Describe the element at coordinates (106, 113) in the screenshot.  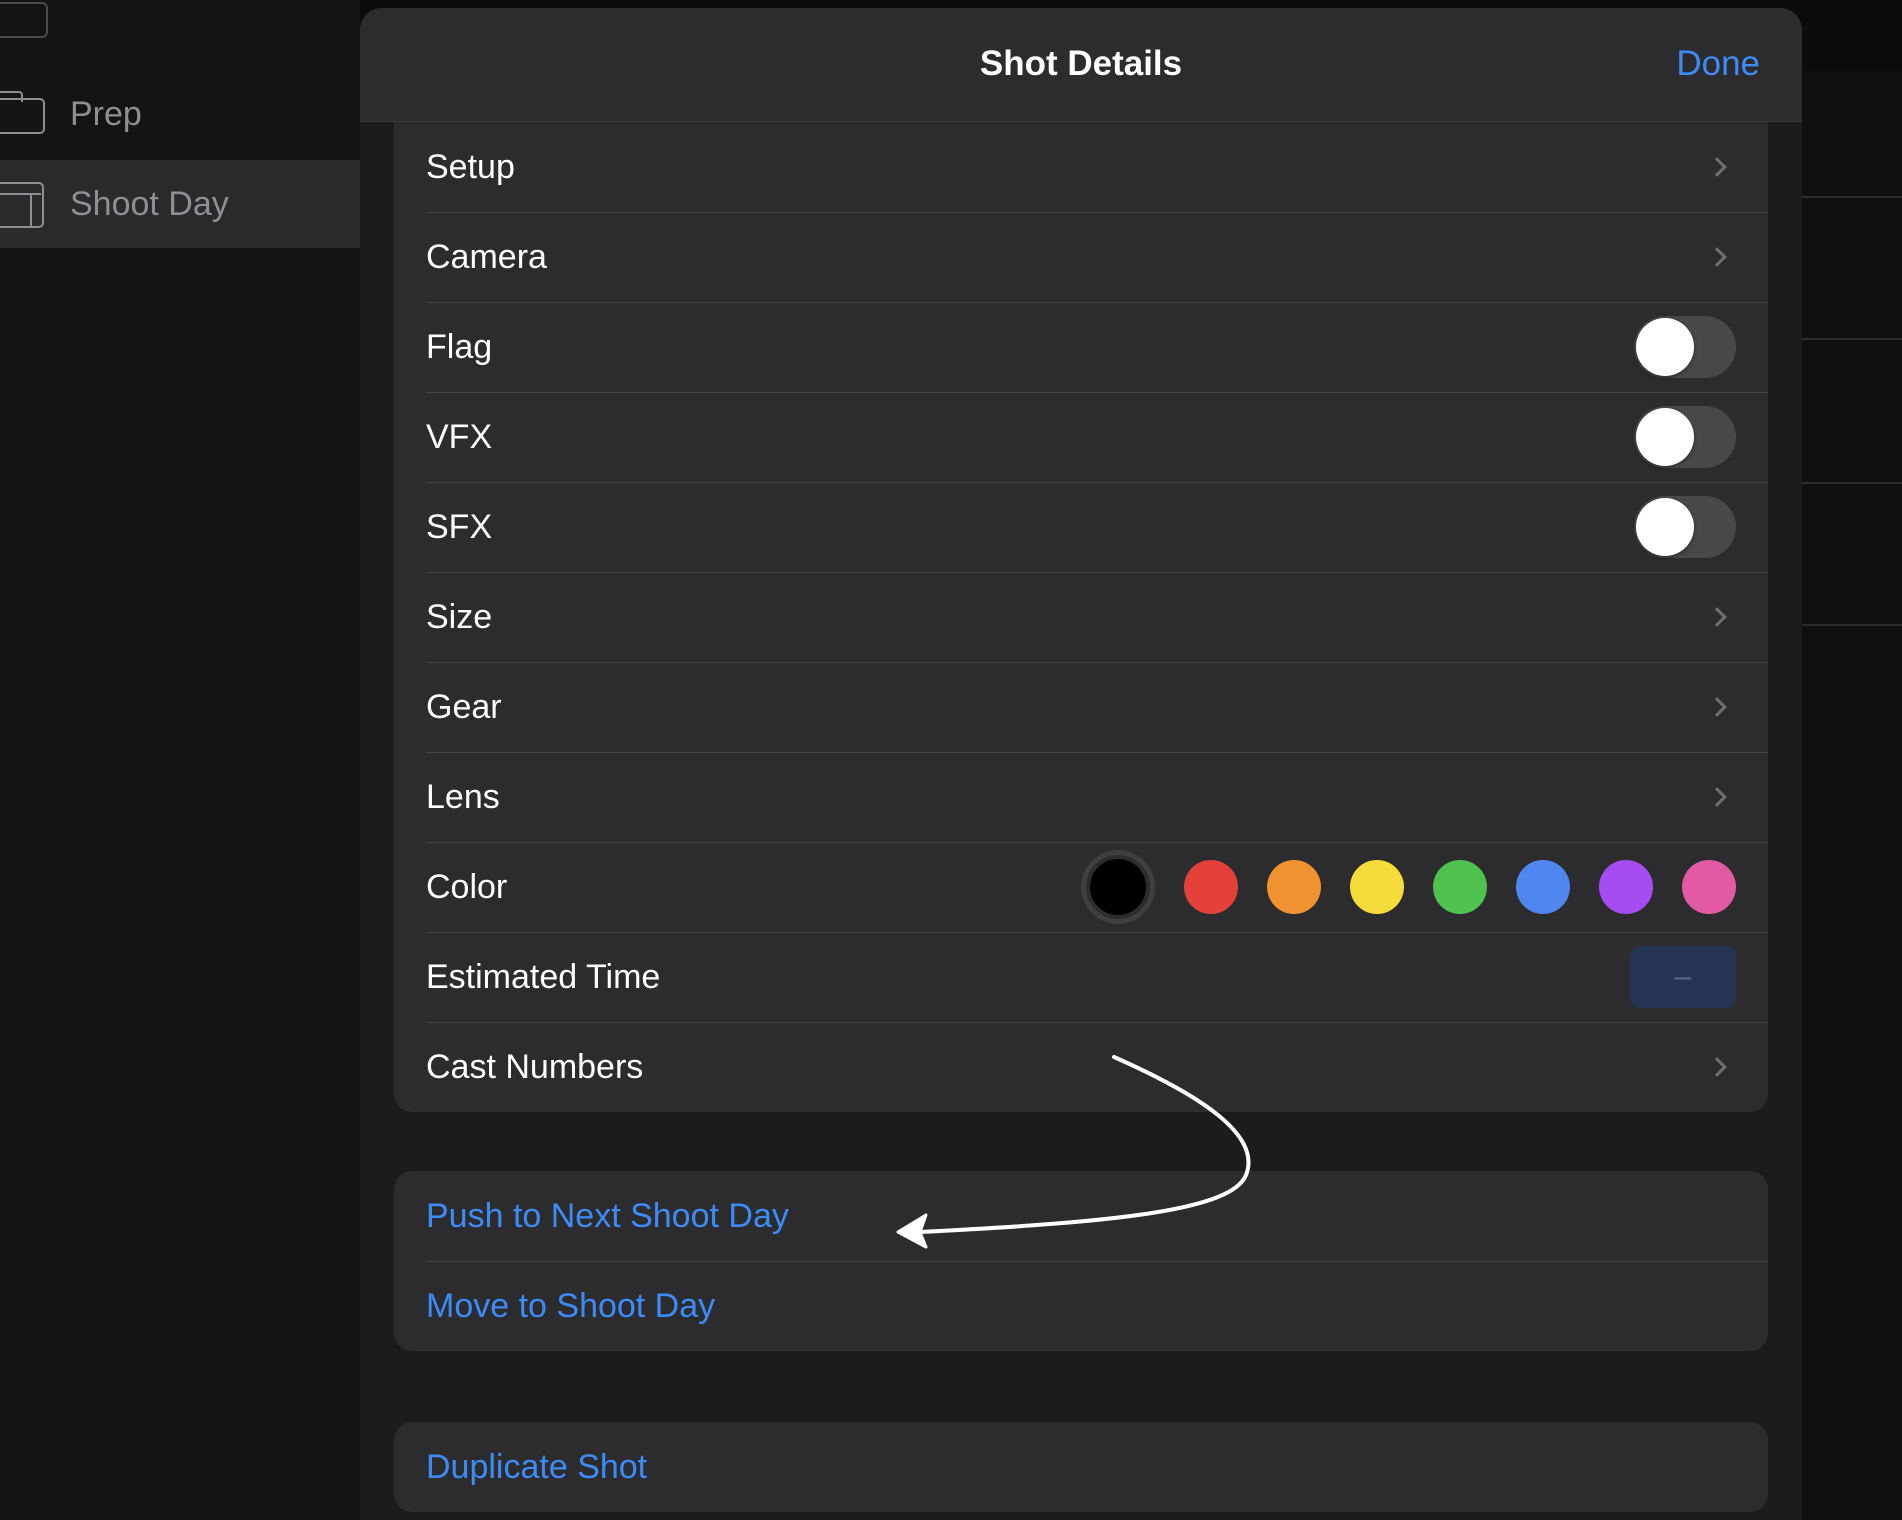
I see `sidebar-item-label: Prep` at that location.